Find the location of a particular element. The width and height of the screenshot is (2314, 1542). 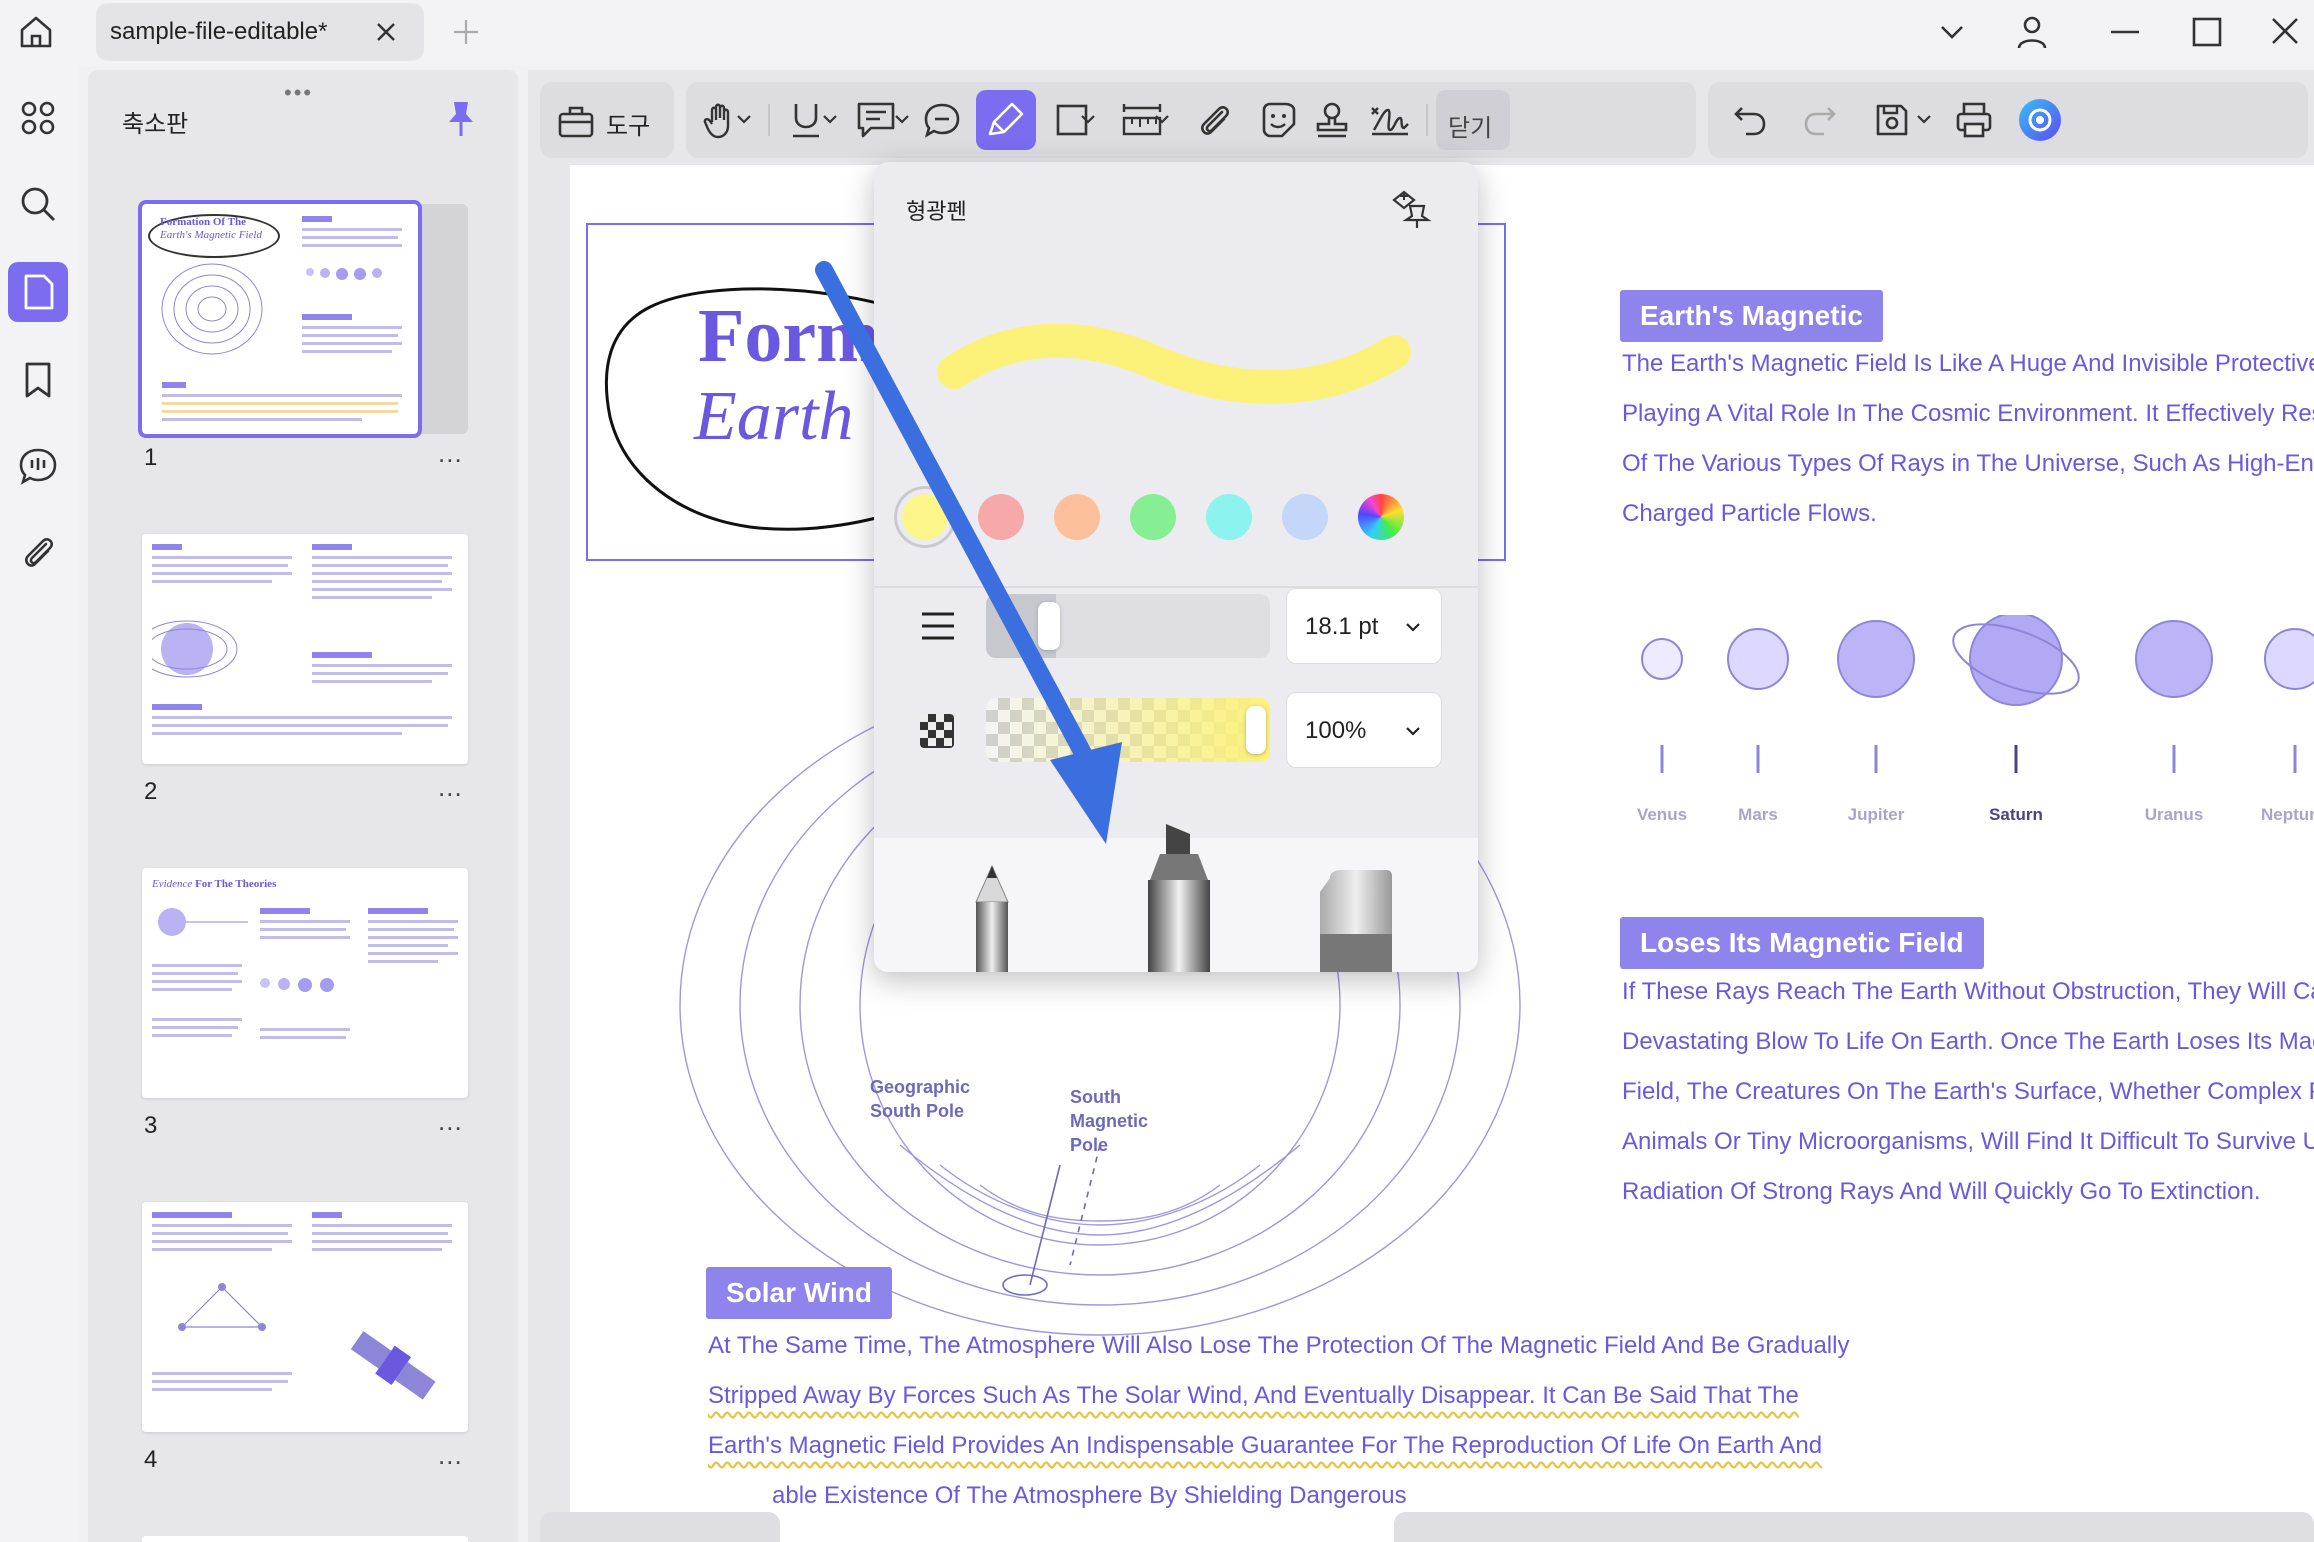

heading-earths-magnetic: Earth's Magnetic is located at coordinates (1751, 316).